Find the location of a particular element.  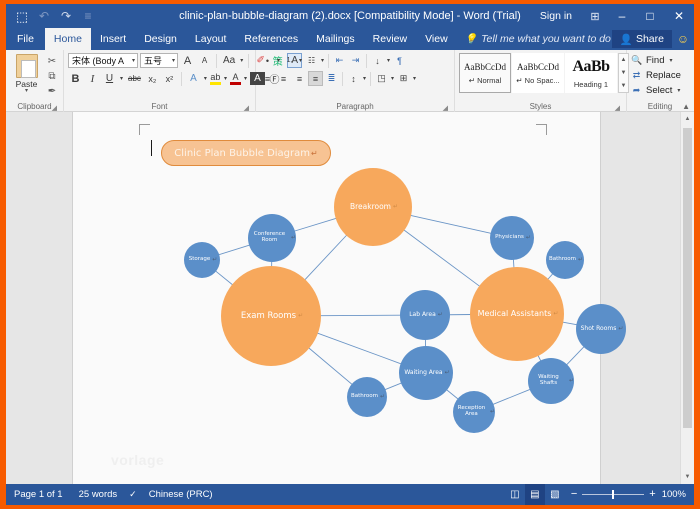

collapse-ribbon-icon: ▲ is located at coordinates (686, 106).